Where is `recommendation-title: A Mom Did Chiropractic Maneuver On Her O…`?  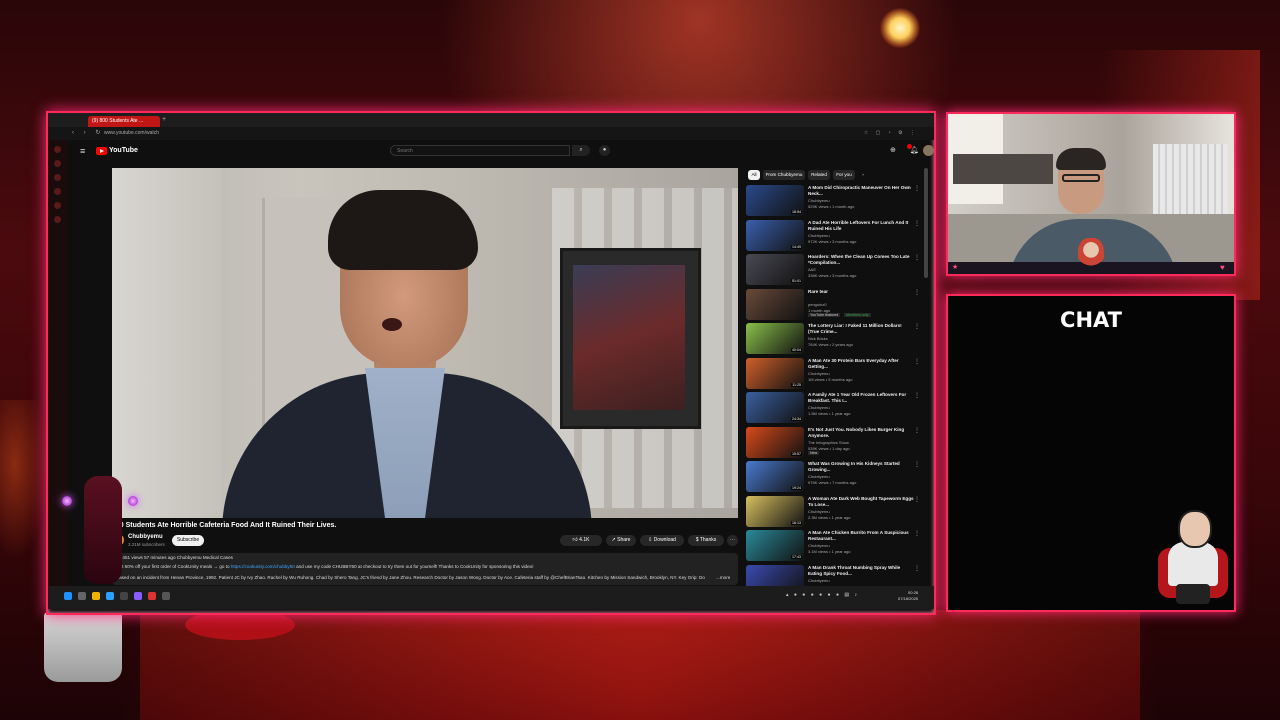 recommendation-title: A Mom Did Chiropractic Maneuver On Her O… is located at coordinates (861, 191).